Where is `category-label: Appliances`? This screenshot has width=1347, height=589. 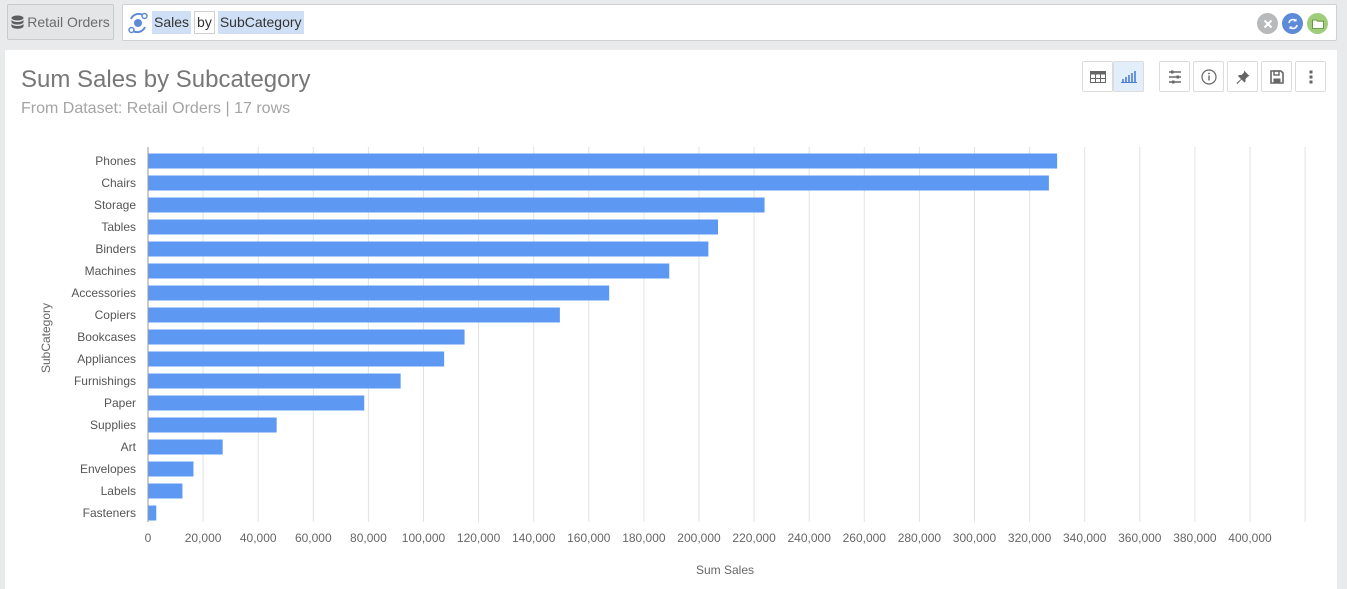
category-label: Appliances is located at coordinates (106, 359).